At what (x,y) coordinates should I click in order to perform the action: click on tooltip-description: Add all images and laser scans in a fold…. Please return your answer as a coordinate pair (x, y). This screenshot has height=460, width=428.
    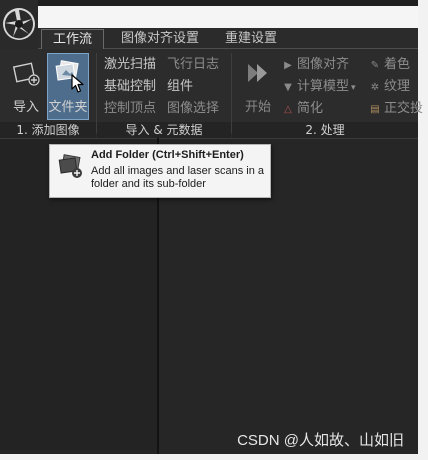
    Looking at the image, I should click on (178, 177).